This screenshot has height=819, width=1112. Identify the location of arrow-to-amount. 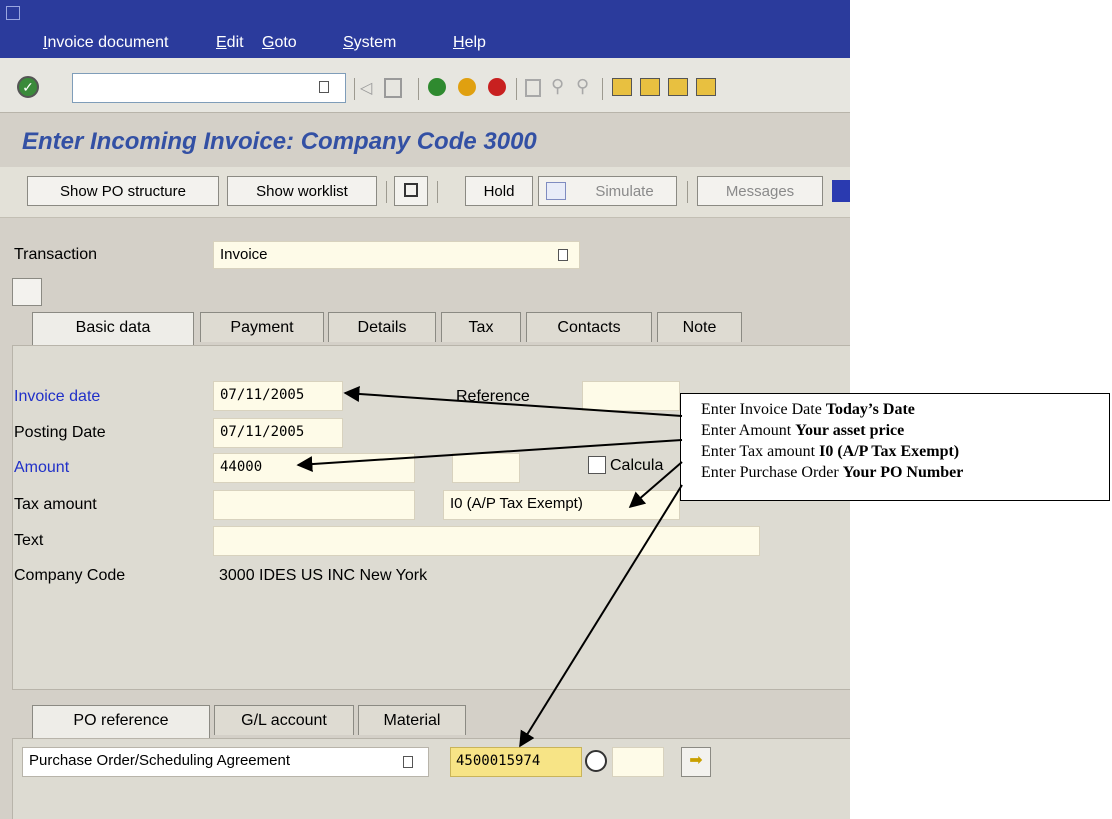
(489, 456).